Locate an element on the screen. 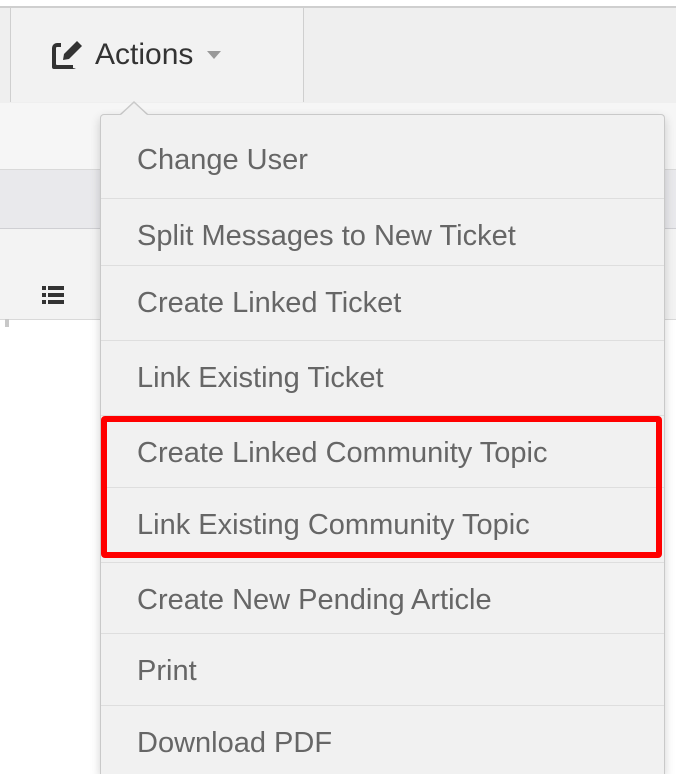  menu-item-download-pdf: Download PDF is located at coordinates (382, 739).